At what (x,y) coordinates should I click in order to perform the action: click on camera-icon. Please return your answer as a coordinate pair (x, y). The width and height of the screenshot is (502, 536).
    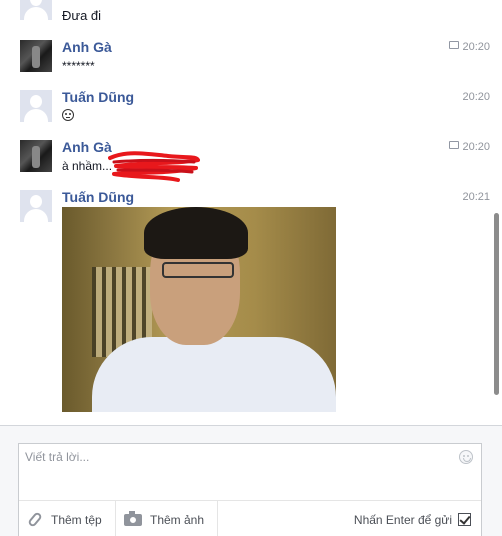
    Looking at the image, I should click on (133, 518).